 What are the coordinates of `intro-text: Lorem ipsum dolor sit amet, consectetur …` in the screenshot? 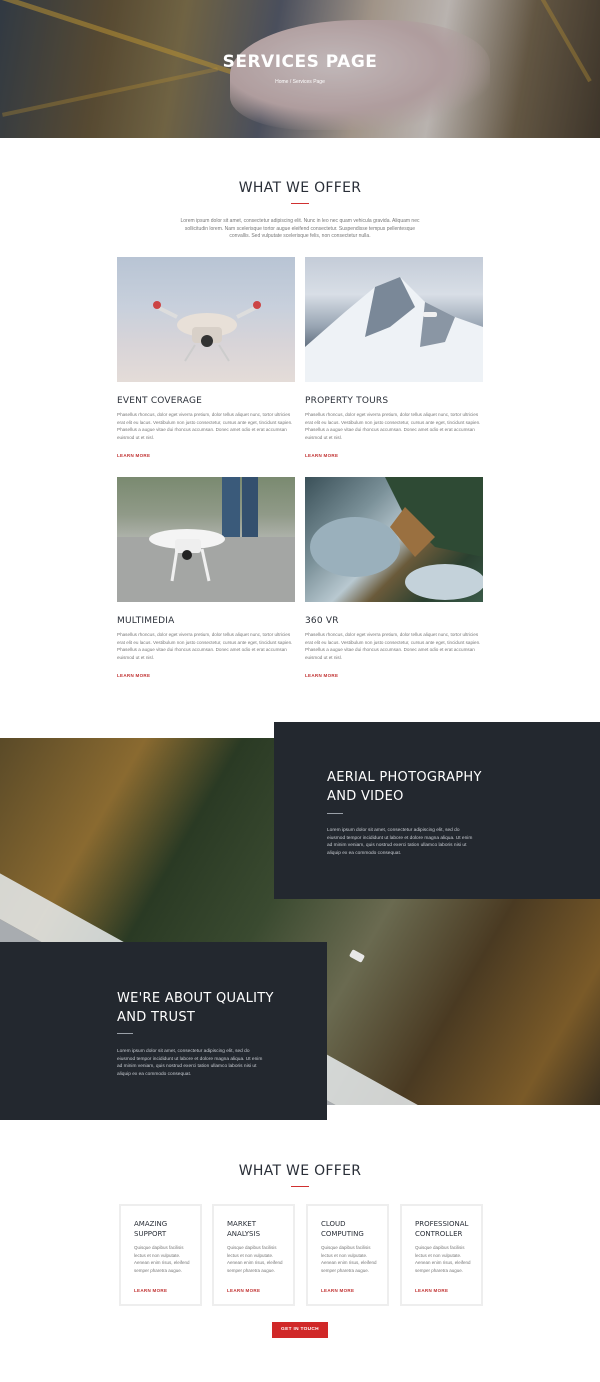 It's located at (300, 228).